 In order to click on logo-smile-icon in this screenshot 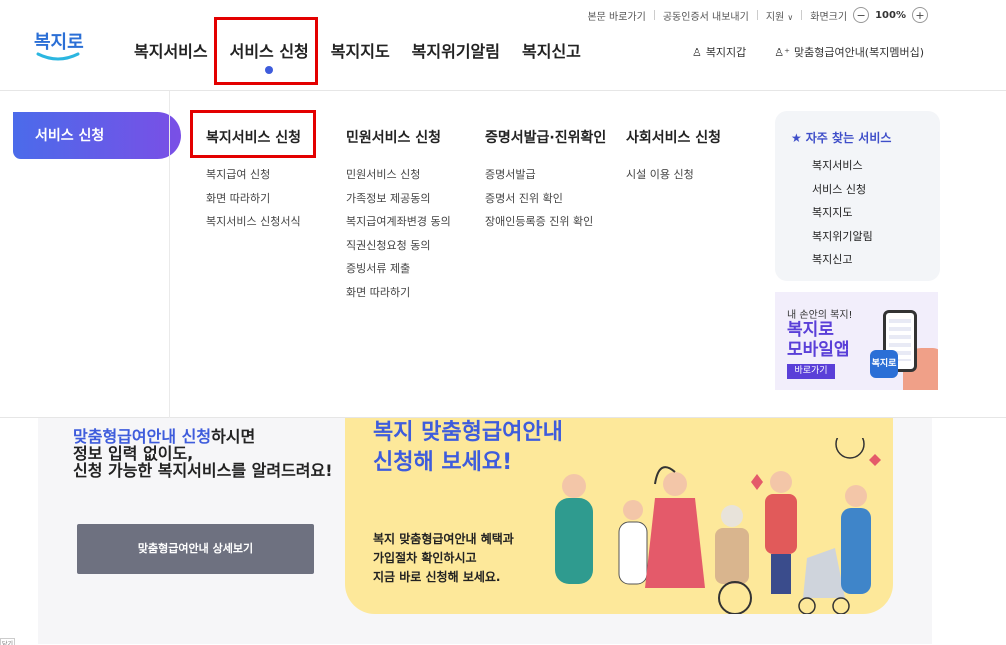, I will do `click(58, 56)`.